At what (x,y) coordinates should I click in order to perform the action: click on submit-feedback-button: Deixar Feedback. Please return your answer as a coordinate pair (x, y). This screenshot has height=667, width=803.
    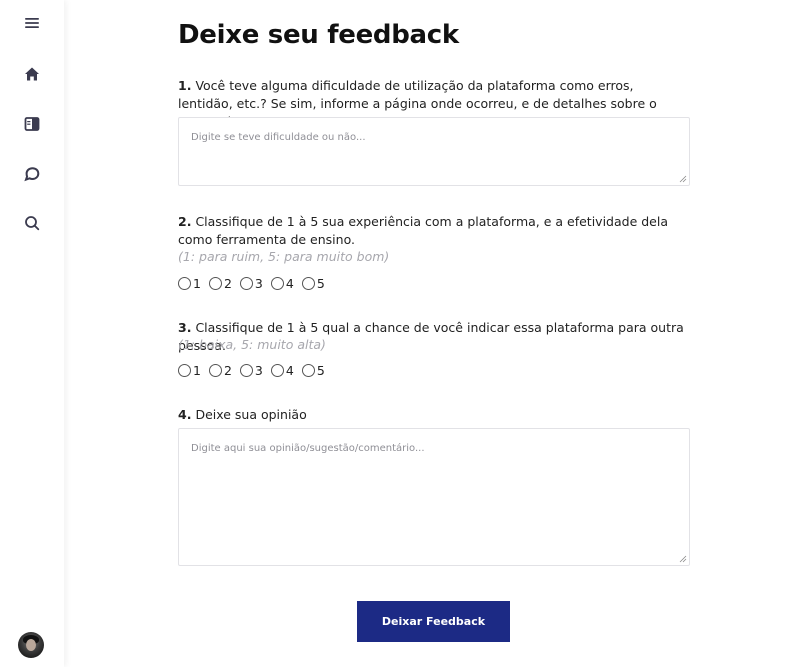
    Looking at the image, I should click on (433, 621).